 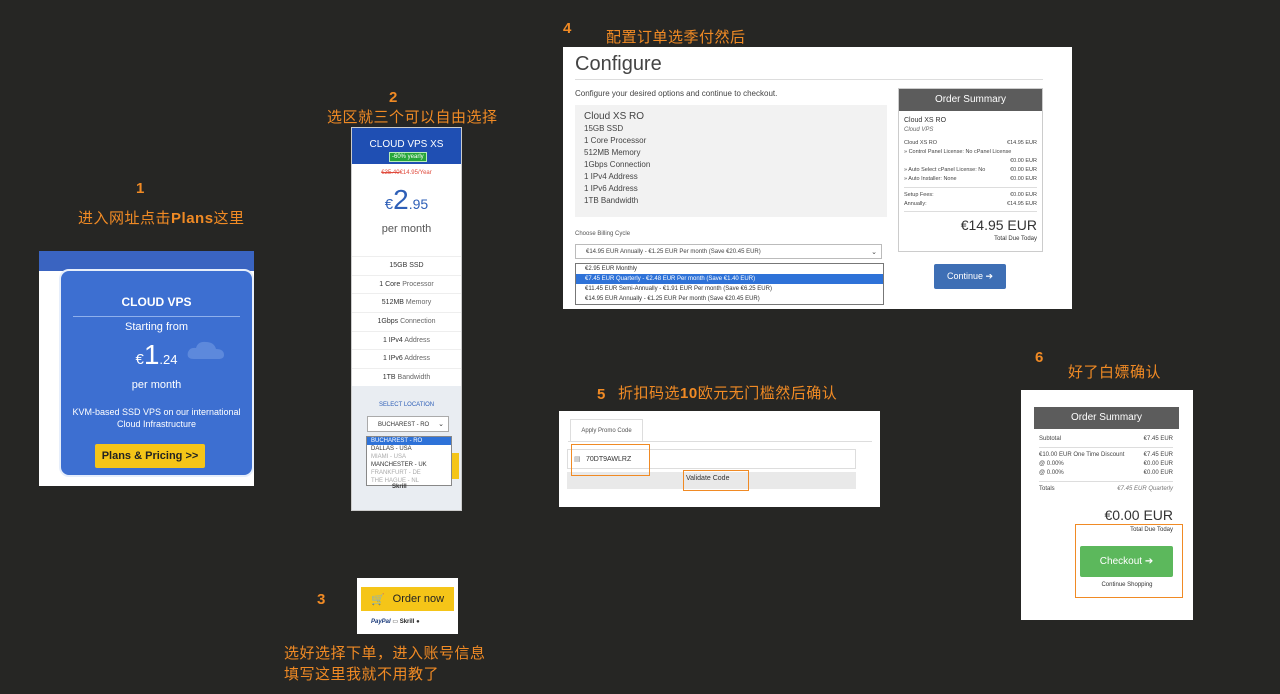 I want to click on paypal-logo: PayPal, so click(x=381, y=622).